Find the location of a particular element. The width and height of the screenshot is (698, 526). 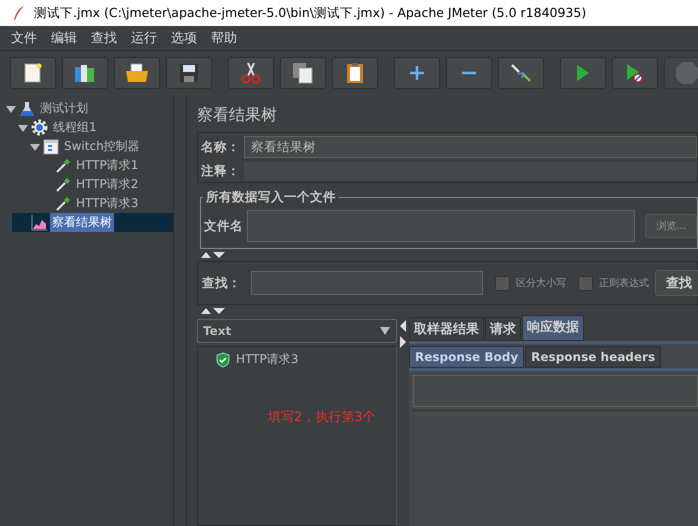

name-field: 察看结果树 is located at coordinates (470, 147).